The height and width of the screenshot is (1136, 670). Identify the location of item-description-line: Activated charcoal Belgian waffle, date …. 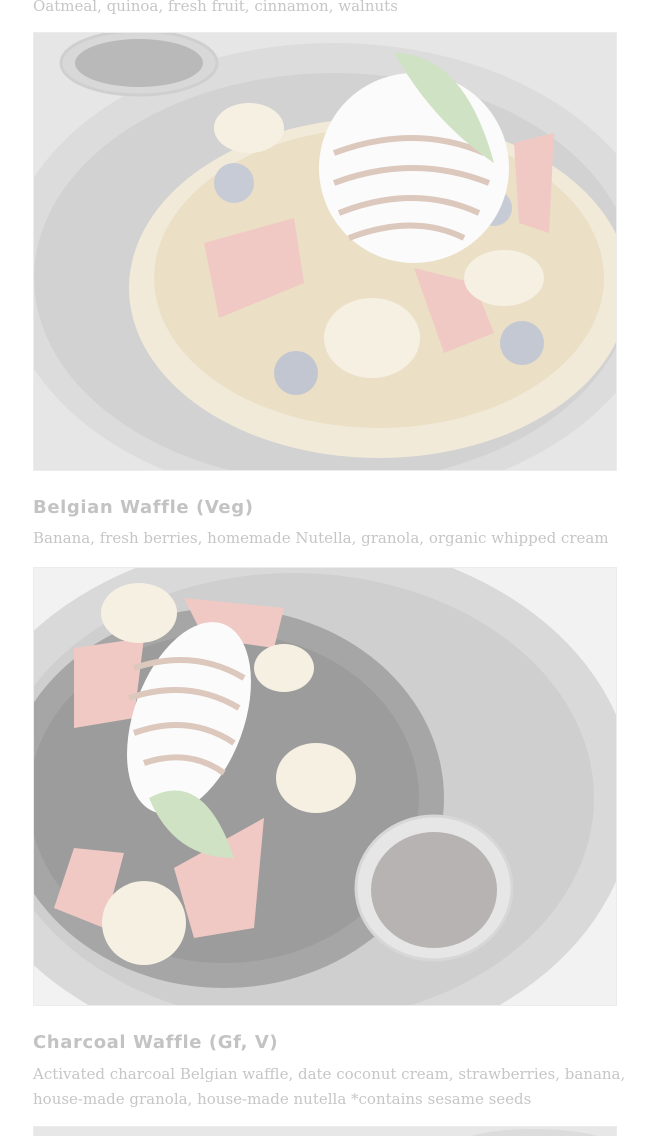
(329, 1074).